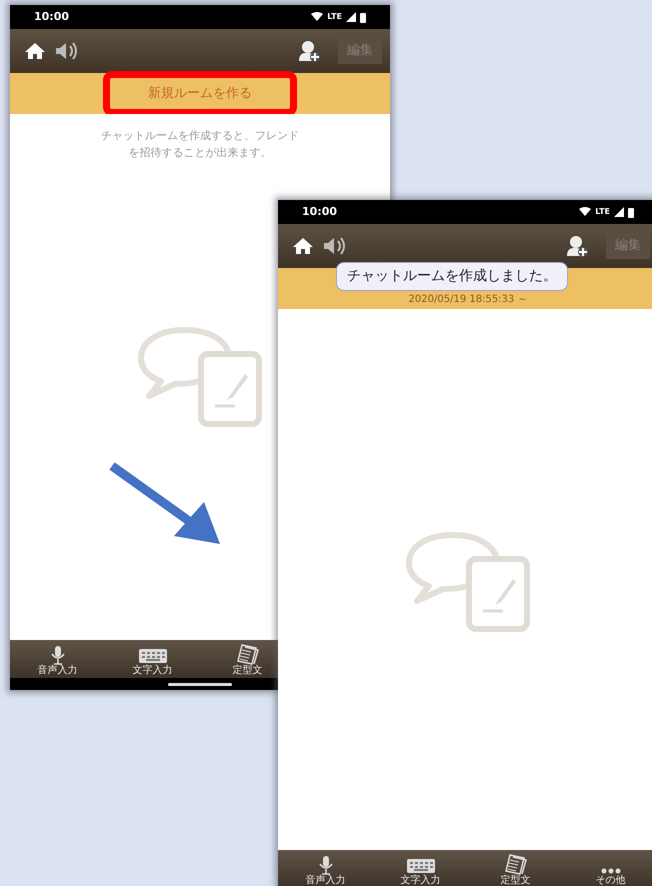 This screenshot has width=652, height=886. Describe the element at coordinates (468, 300) in the screenshot. I see `created-date: 2020/05/19 18:55:33 ～` at that location.